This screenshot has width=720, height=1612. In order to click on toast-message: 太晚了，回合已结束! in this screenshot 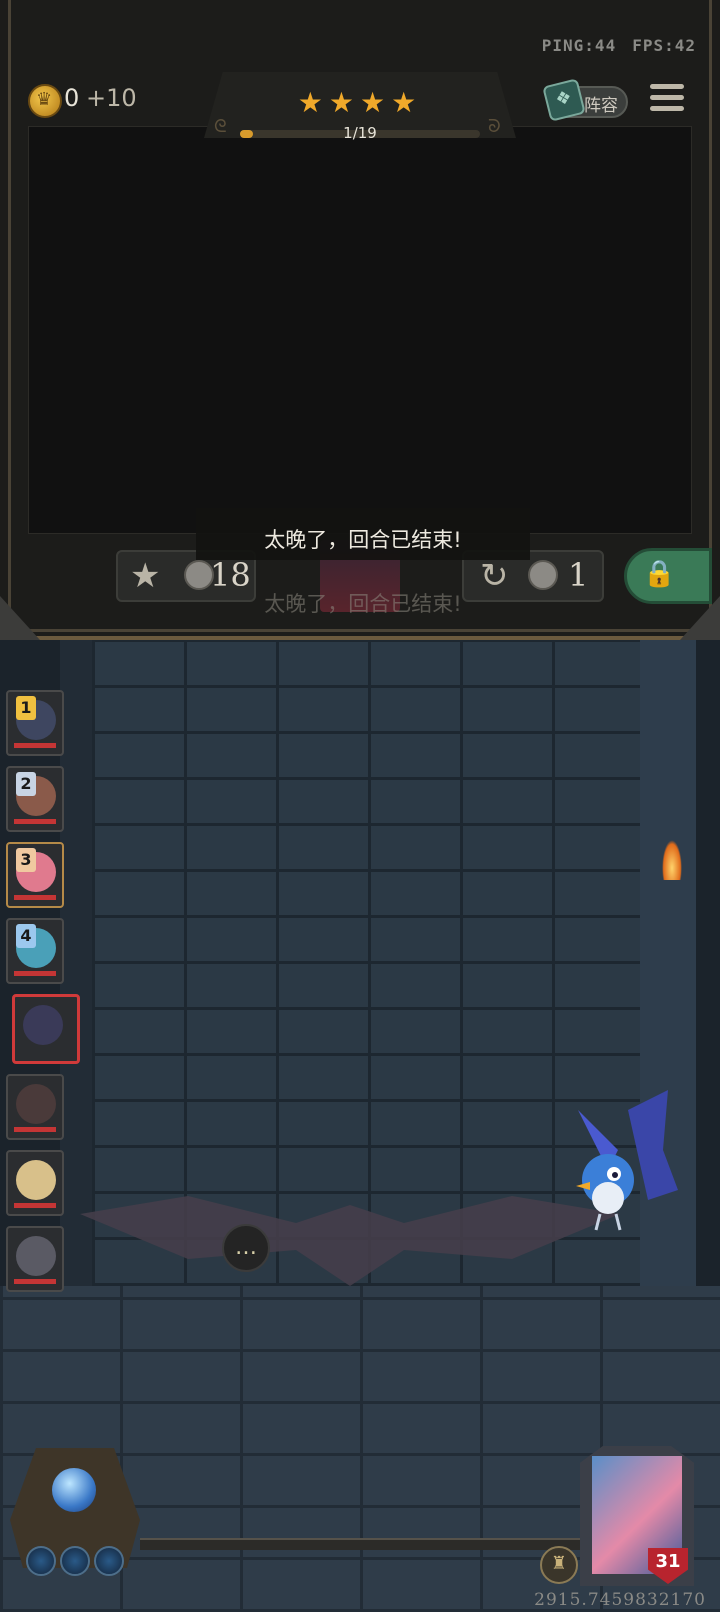, I will do `click(363, 540)`.